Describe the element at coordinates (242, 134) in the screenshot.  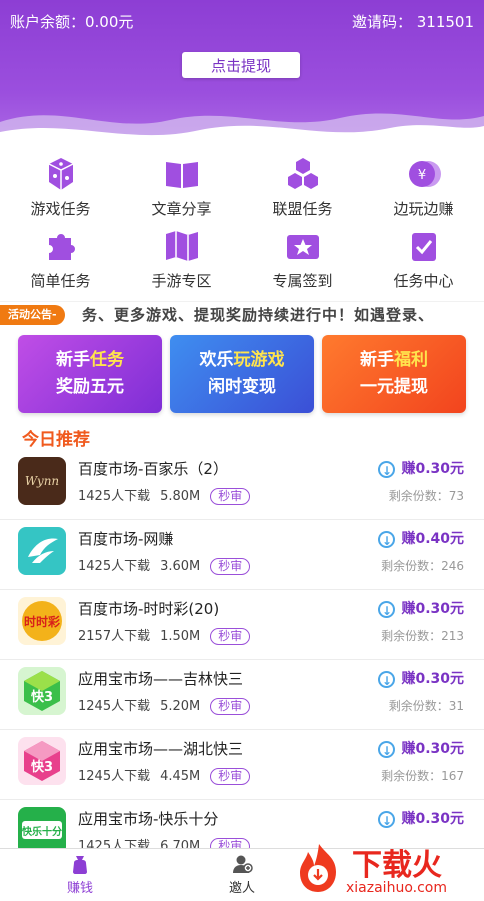
I see `header-wave` at that location.